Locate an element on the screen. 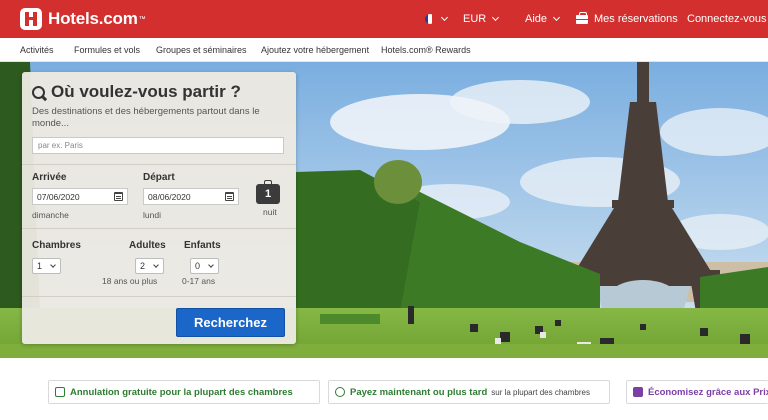  rooms-label: Chambres is located at coordinates (56, 245).